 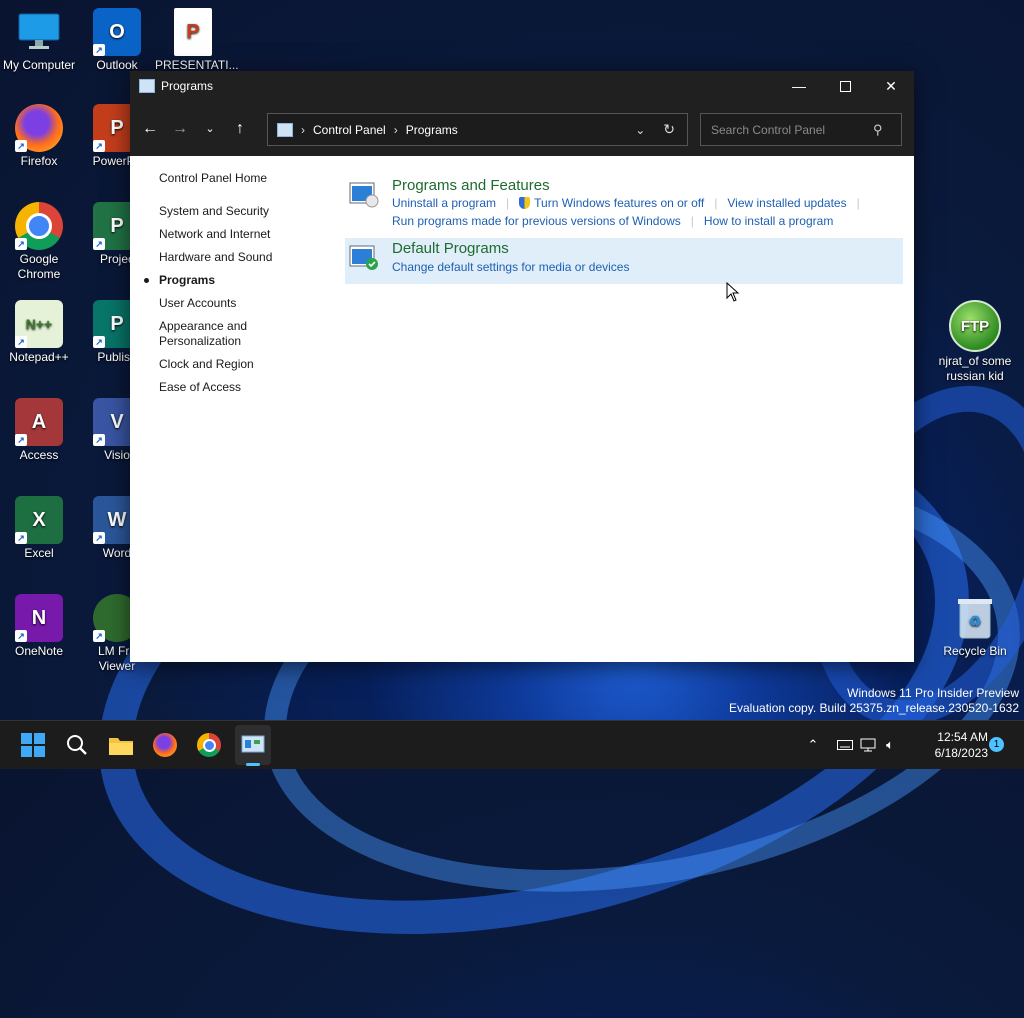 What do you see at coordinates (249, 211) in the screenshot?
I see `nav-system-and-security: System and Security` at bounding box center [249, 211].